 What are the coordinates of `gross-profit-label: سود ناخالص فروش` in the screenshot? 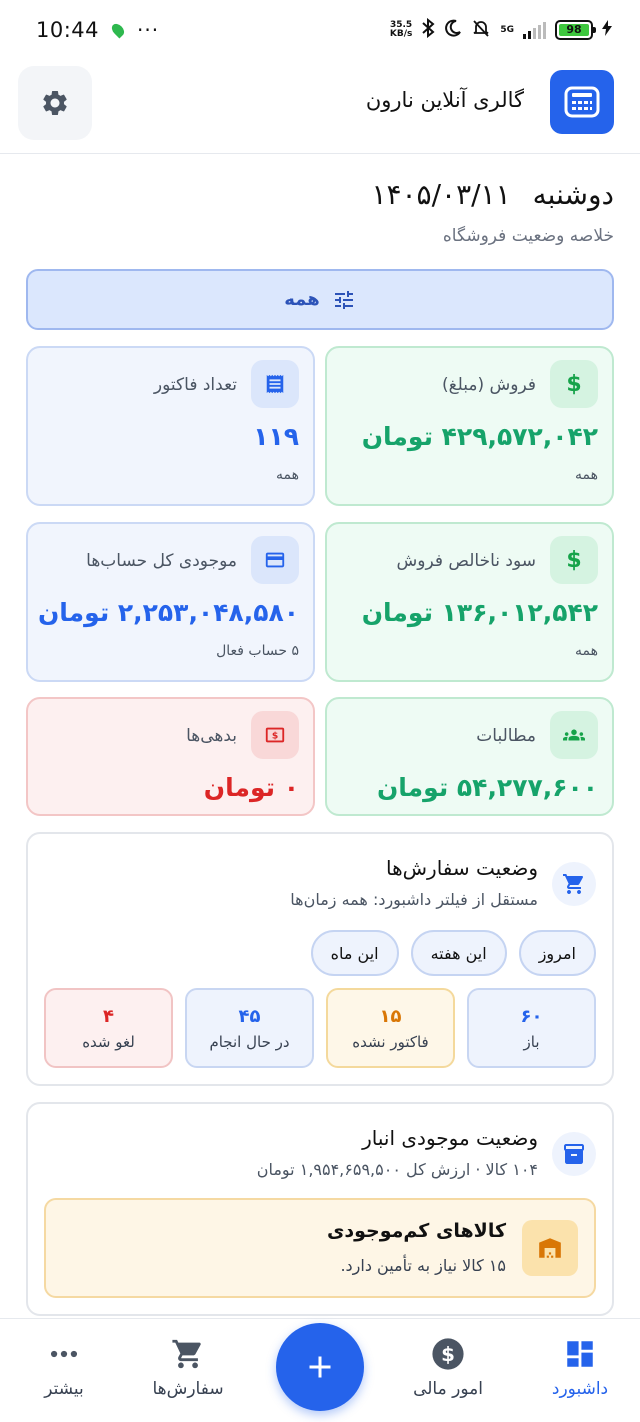 It's located at (466, 561).